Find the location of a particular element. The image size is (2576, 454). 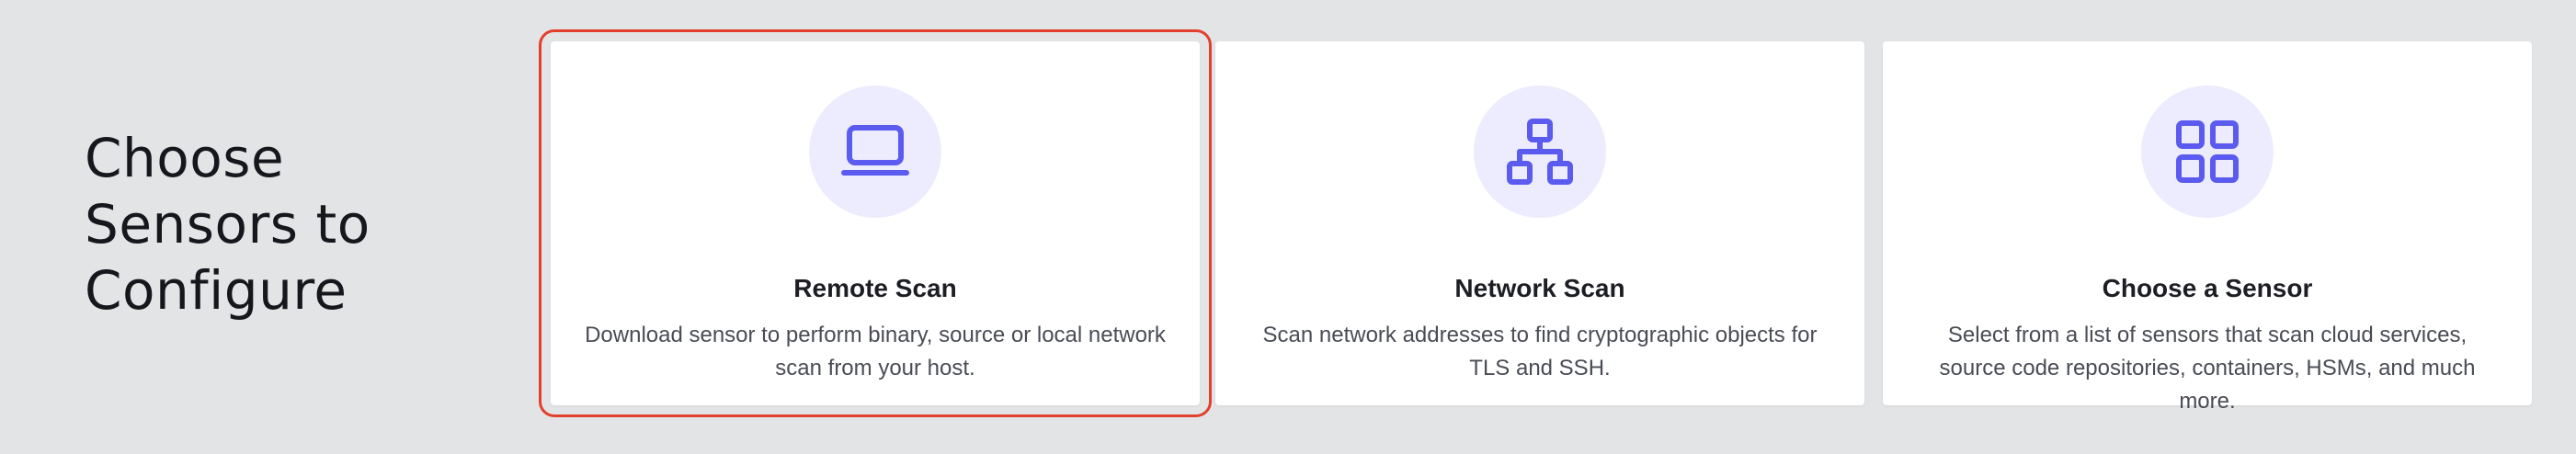

page-heading: Choose Sensors to Configure is located at coordinates (278, 224).